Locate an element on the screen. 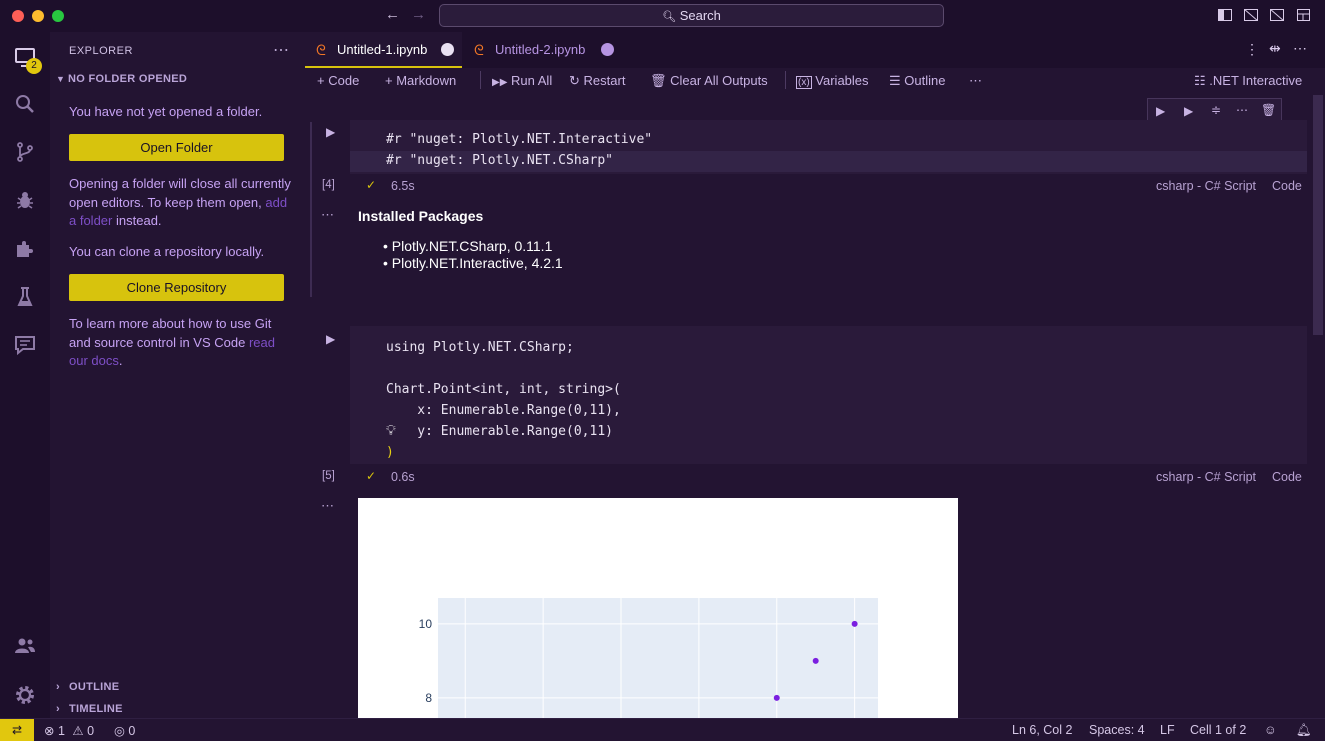  run-all-icon: ▶▶ is located at coordinates (500, 82).